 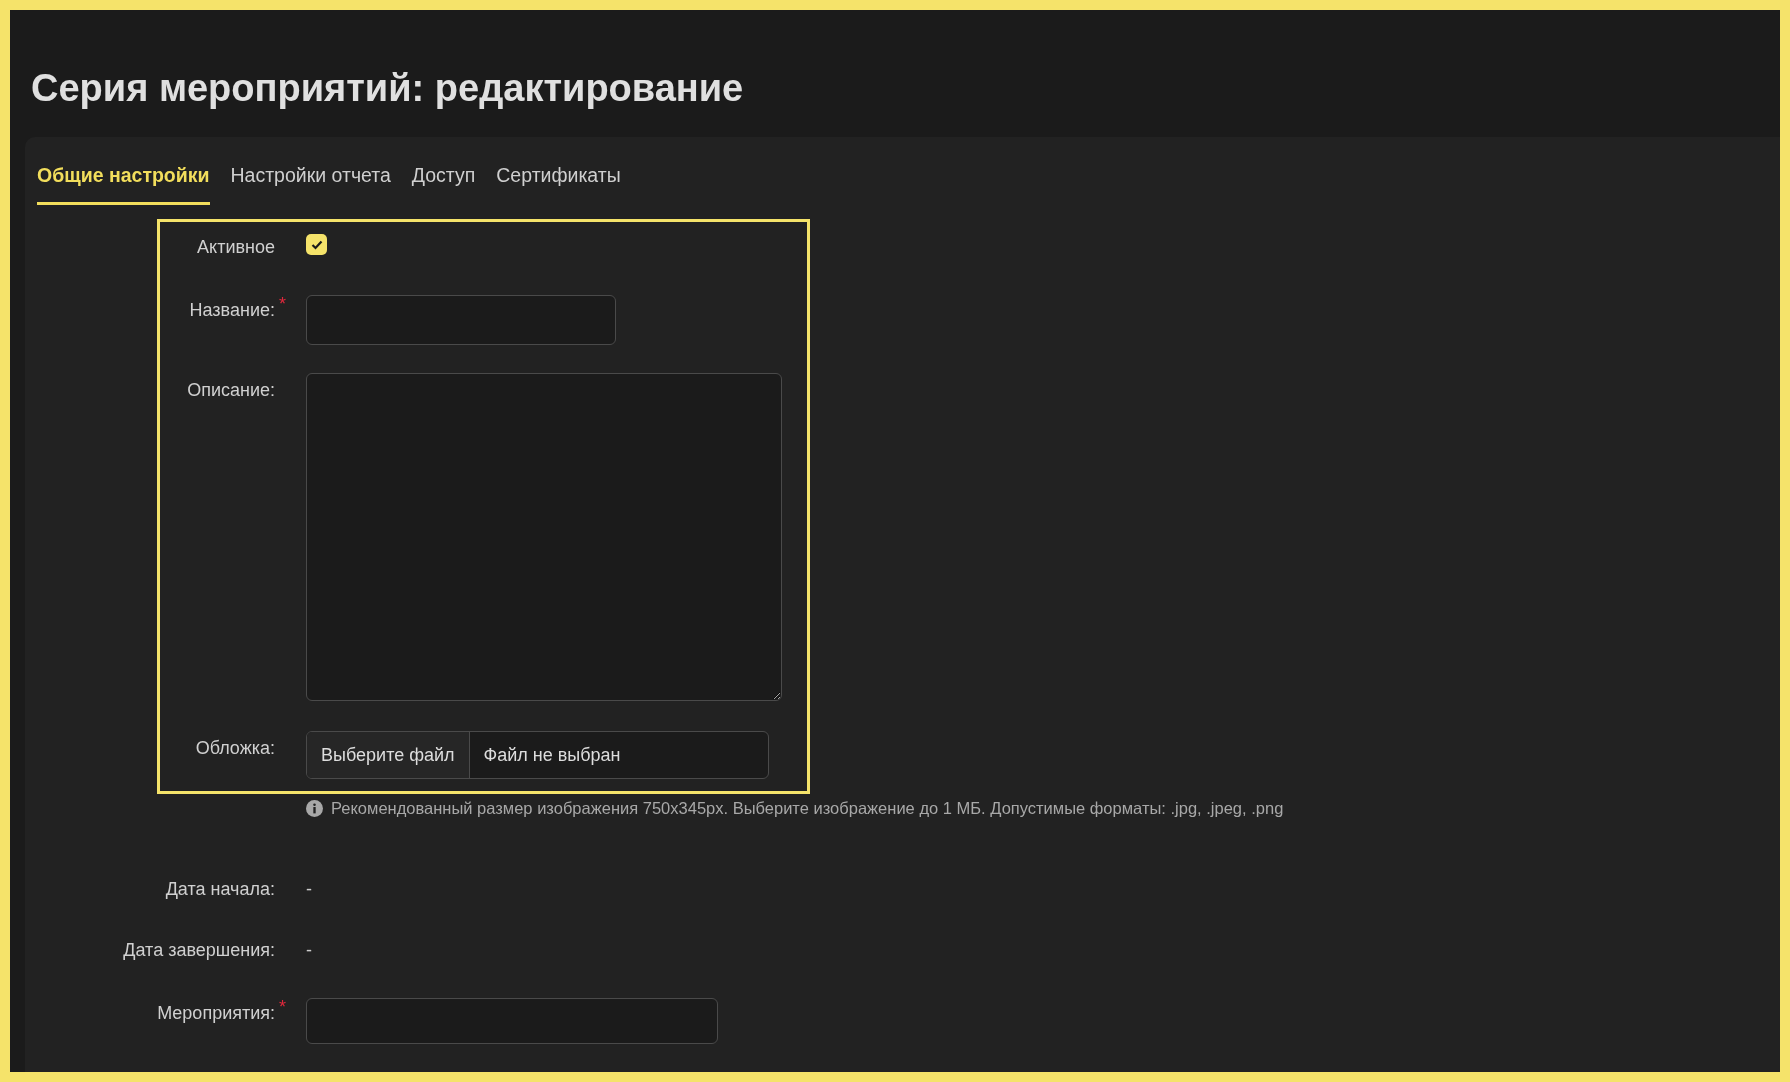 I want to click on hint-text: Рекомендованный размер изображения 750x345px. Выберите изображение до 1 МБ. Допустимые форматы: .jpg, .jpeg, .png, so click(x=807, y=809).